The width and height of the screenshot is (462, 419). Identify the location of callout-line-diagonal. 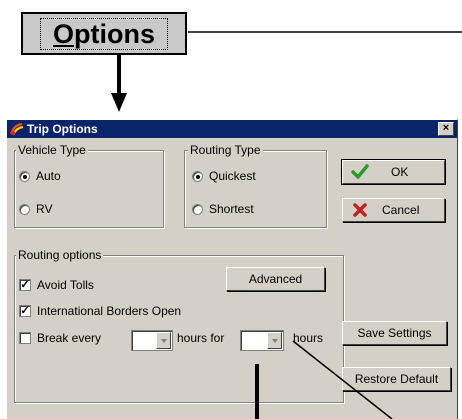
(342, 379).